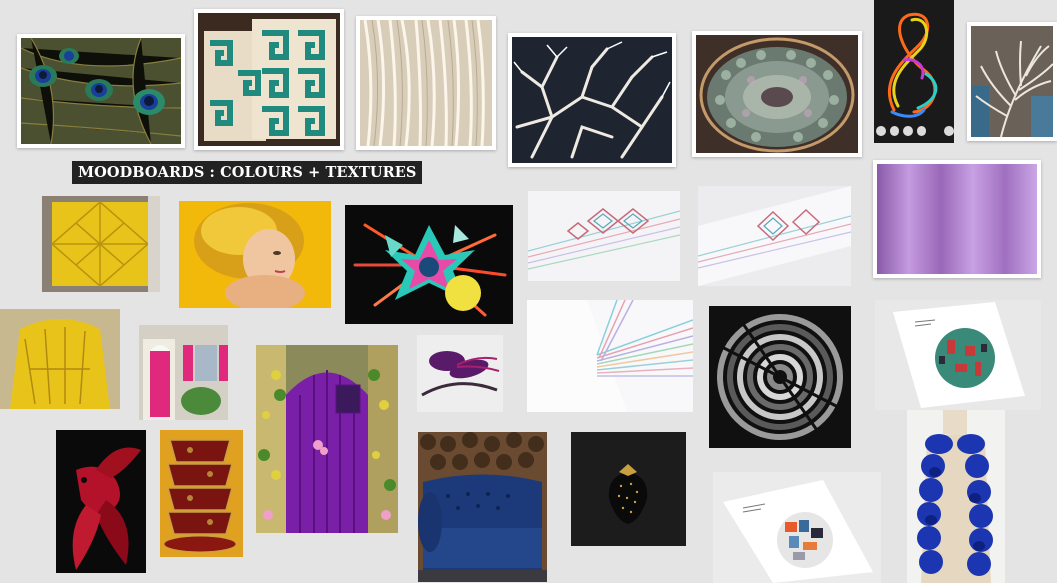 This screenshot has height=583, width=1057. I want to click on grid-icon, so click(894, 131).